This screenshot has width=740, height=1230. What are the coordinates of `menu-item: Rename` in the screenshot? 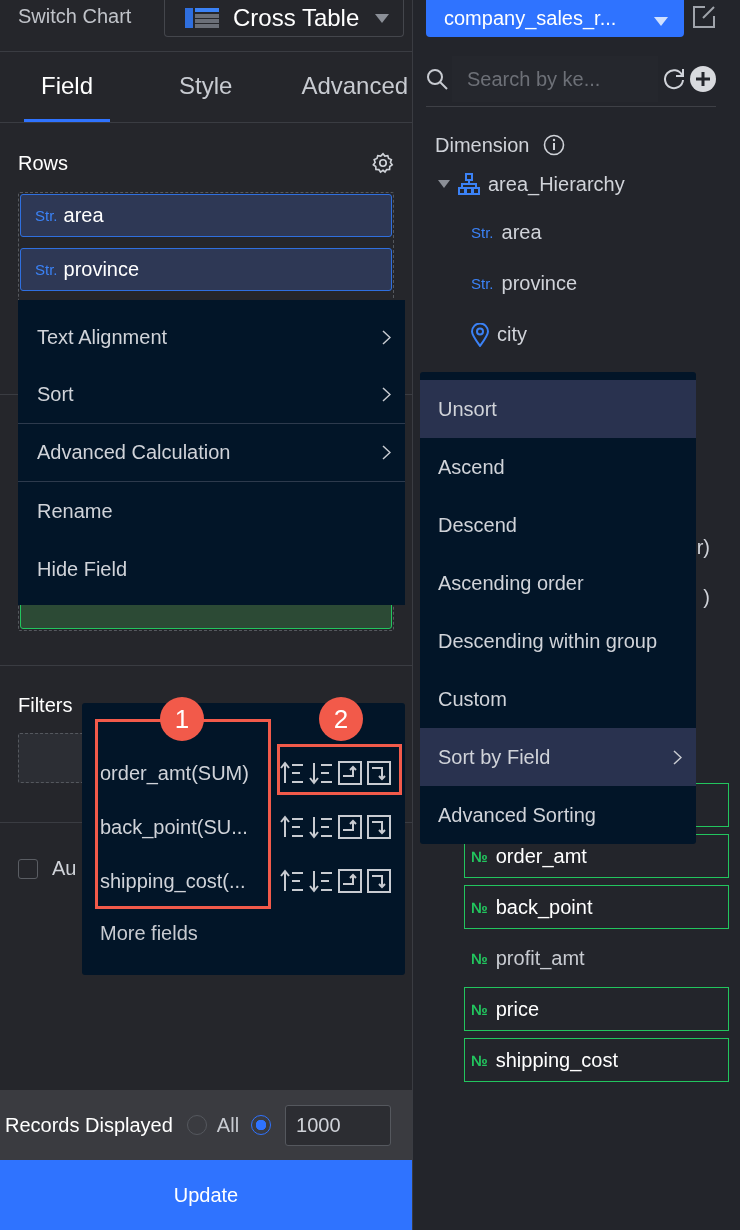 It's located at (211, 511).